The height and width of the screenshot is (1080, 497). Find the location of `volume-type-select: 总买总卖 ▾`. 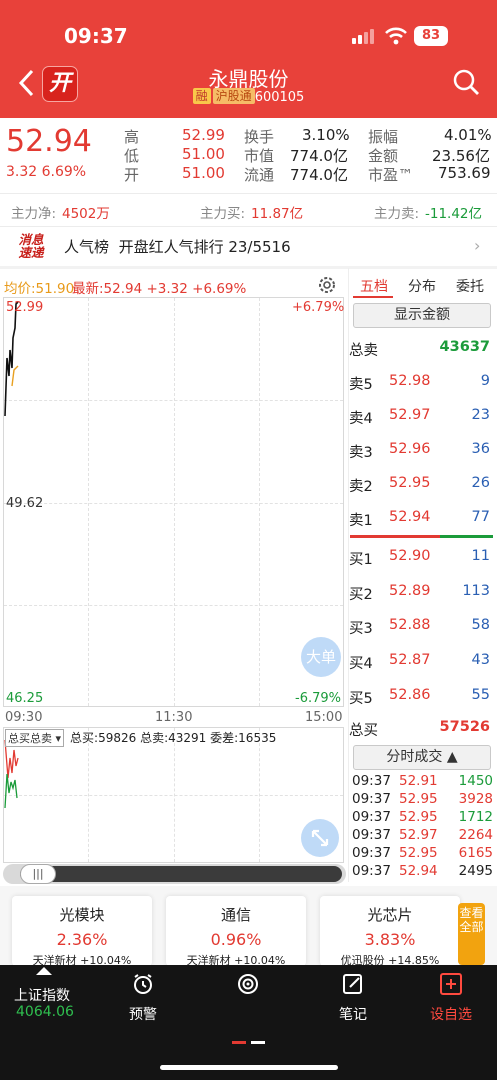

volume-type-select: 总买总卖 ▾ is located at coordinates (35, 738).